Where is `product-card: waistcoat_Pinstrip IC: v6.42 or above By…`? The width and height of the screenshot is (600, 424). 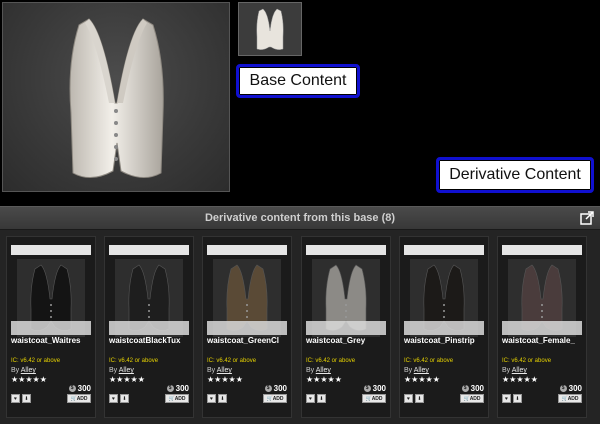
product-card: waistcoat_Pinstrip IC: v6.42 or above By… is located at coordinates (444, 327).